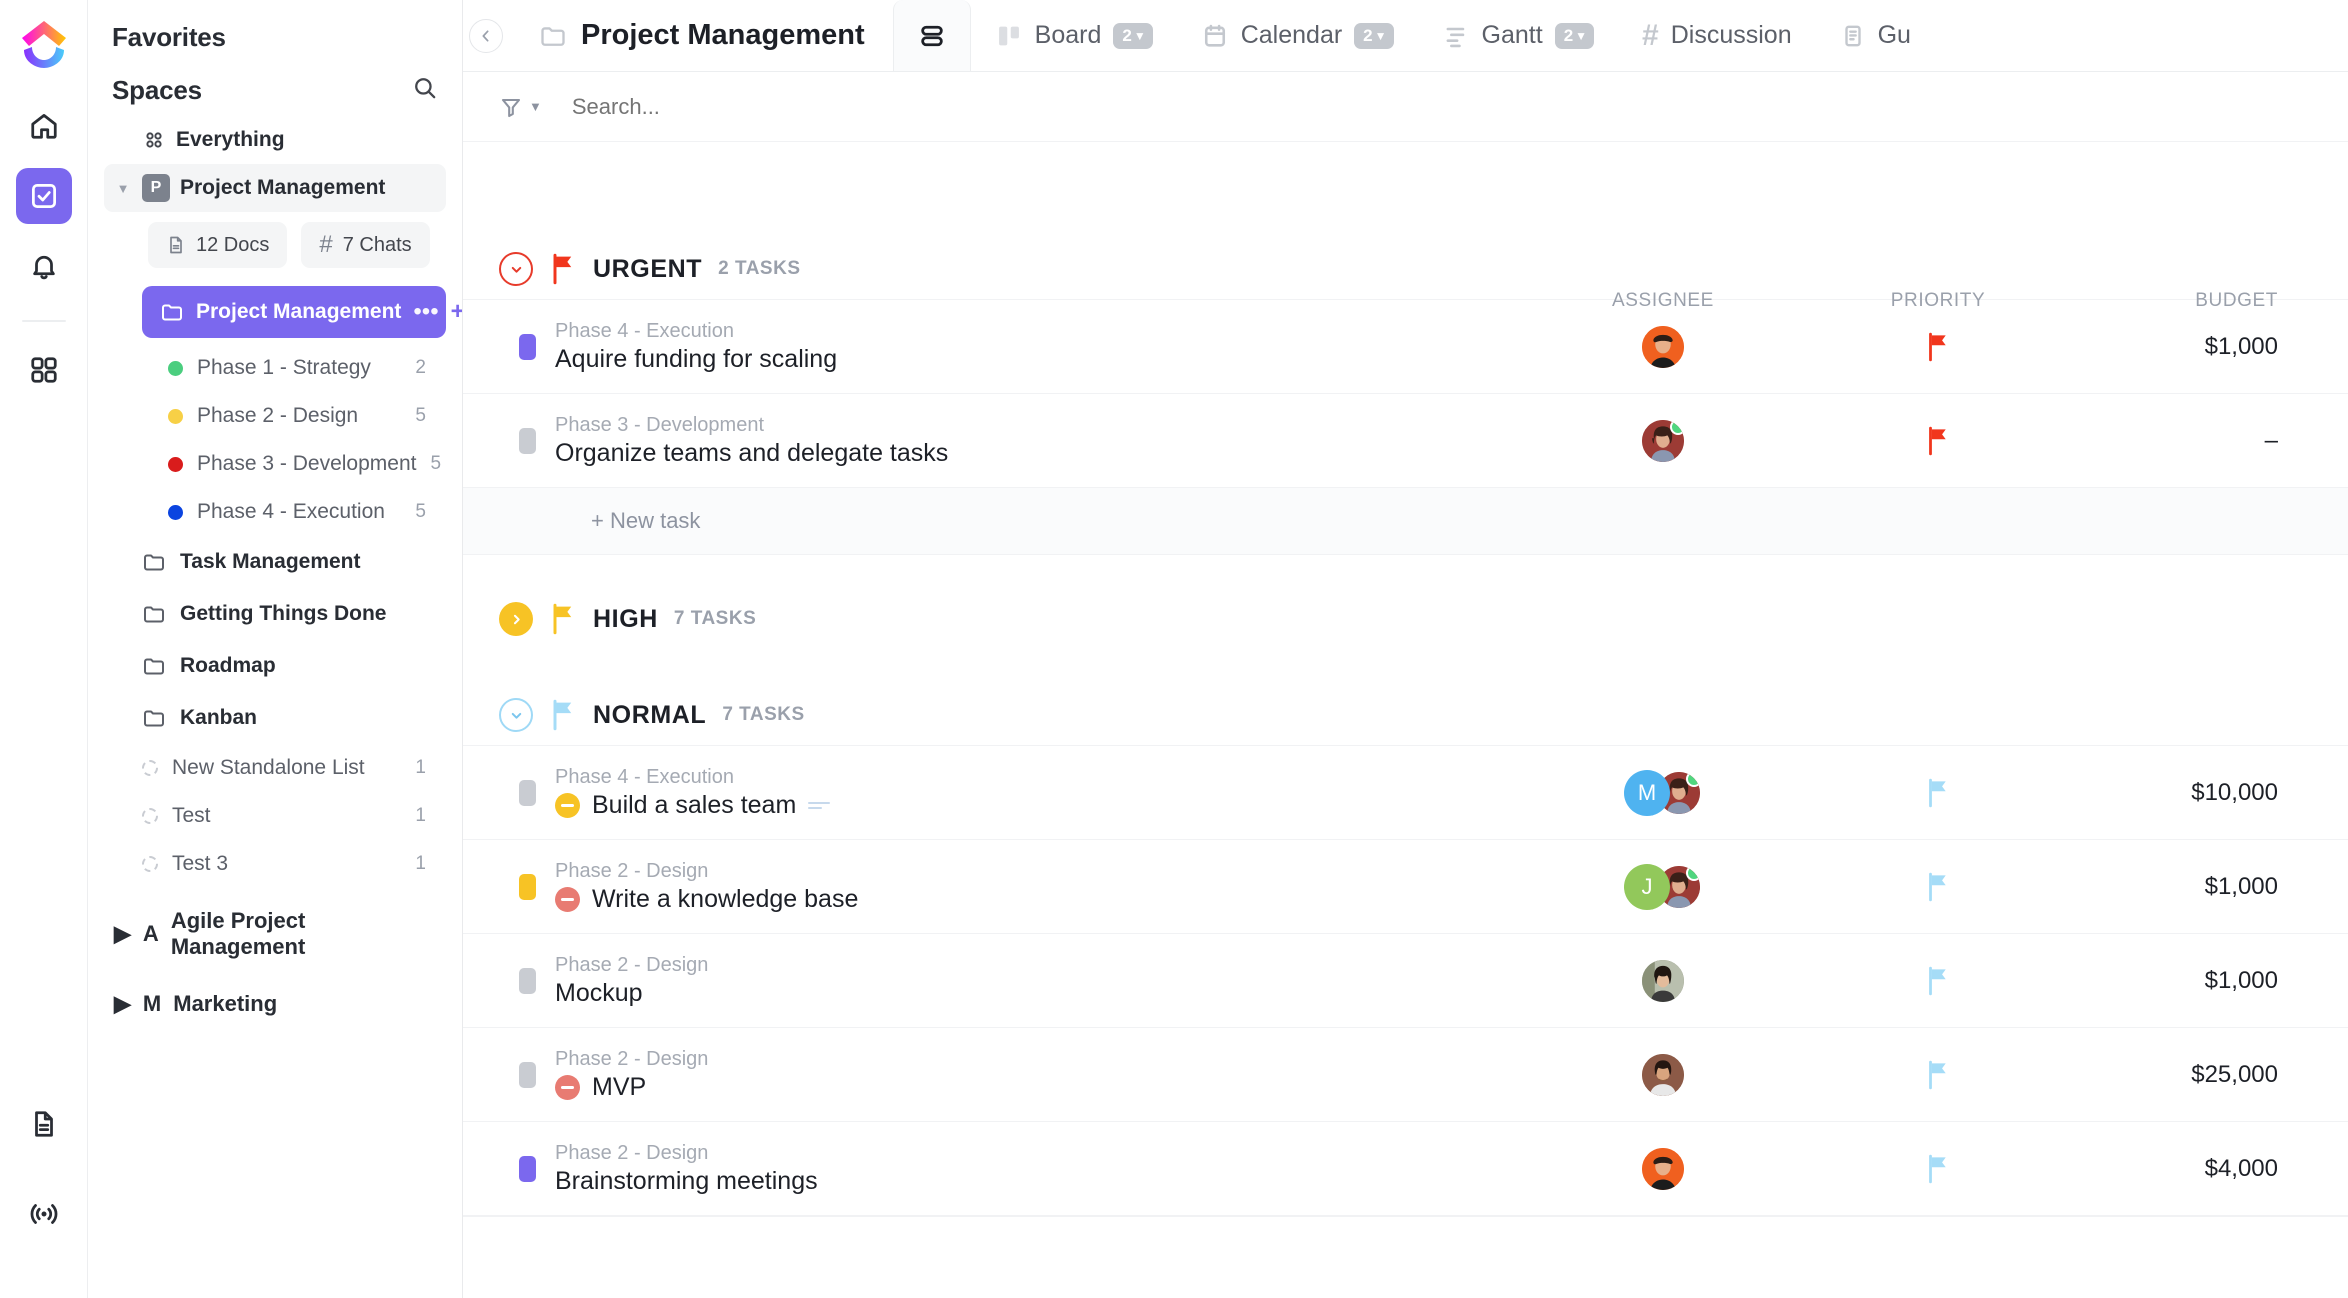 The height and width of the screenshot is (1298, 2348). I want to click on search-input, so click(731, 106).